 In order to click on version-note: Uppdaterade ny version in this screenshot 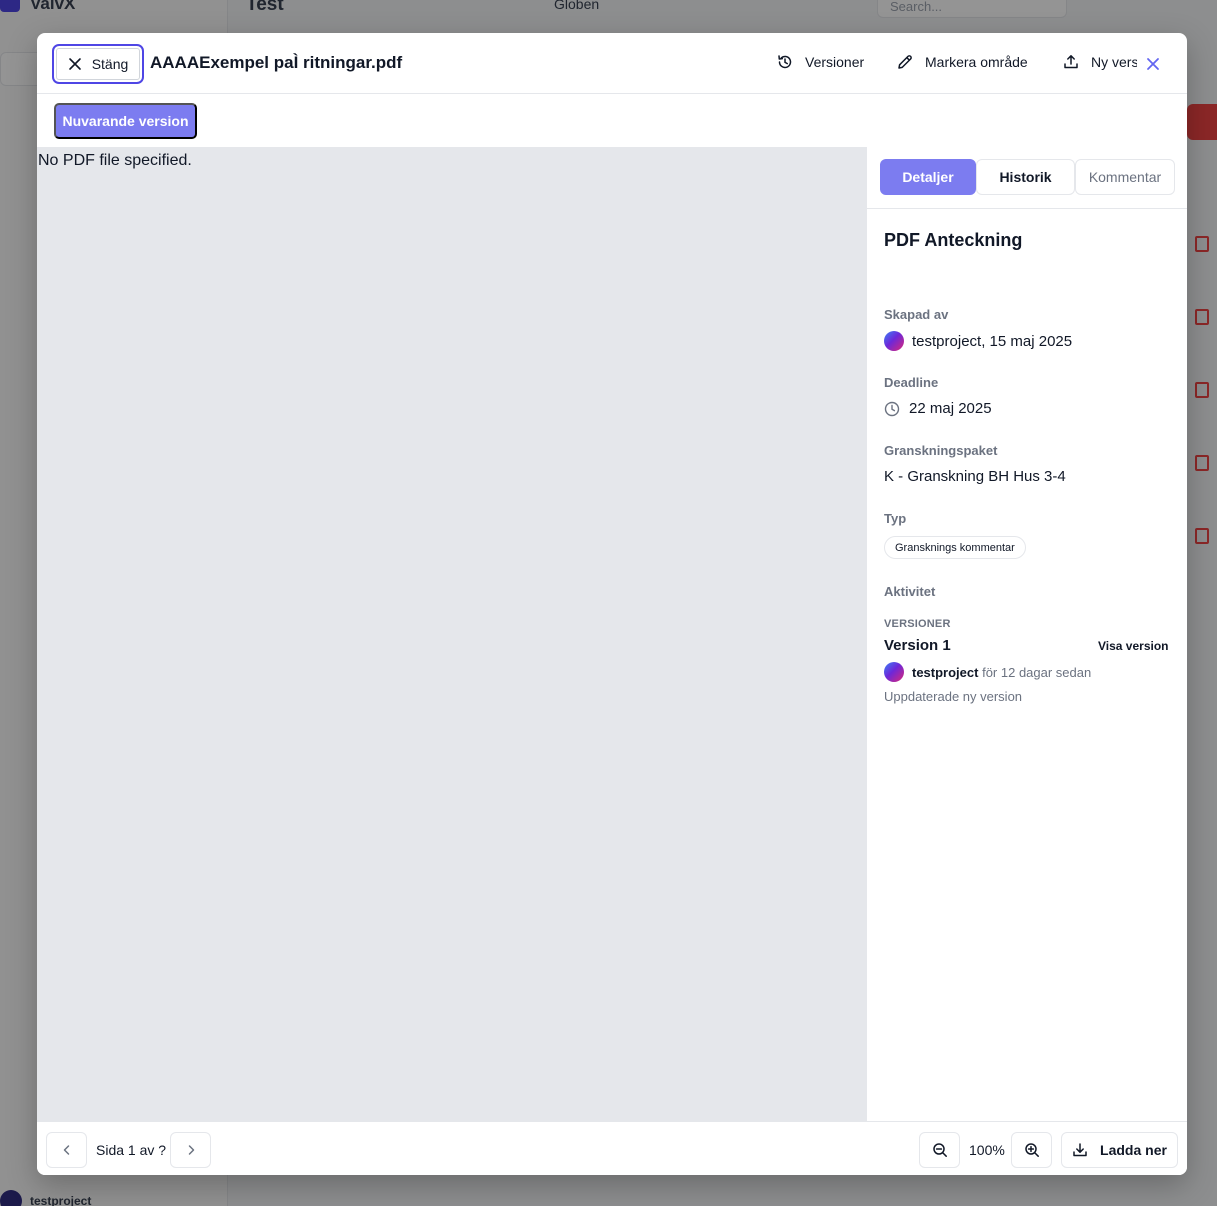, I will do `click(953, 696)`.